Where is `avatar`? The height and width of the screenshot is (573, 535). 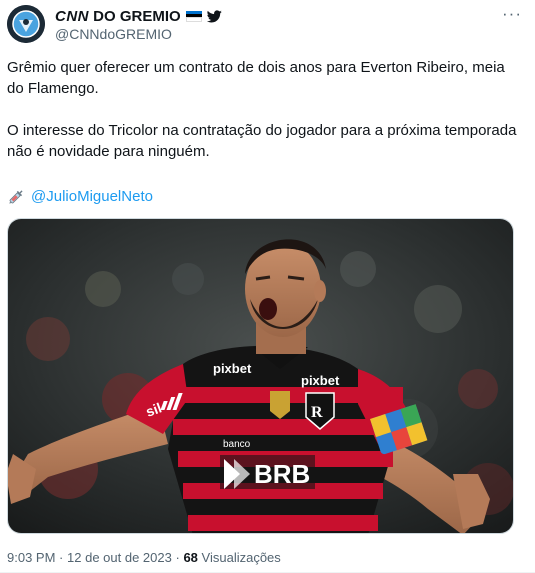 avatar is located at coordinates (26, 24).